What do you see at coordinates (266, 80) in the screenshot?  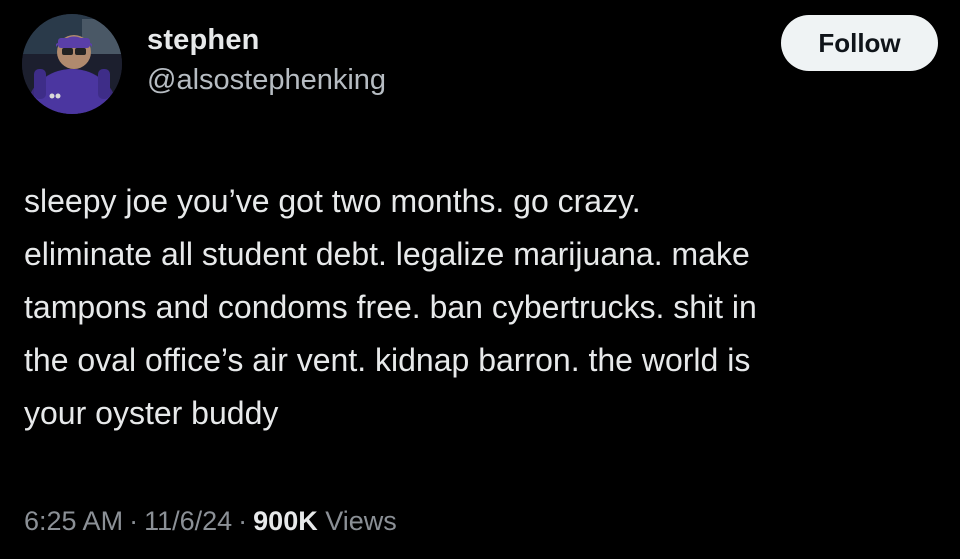 I see `author-handle: @alsostephenking` at bounding box center [266, 80].